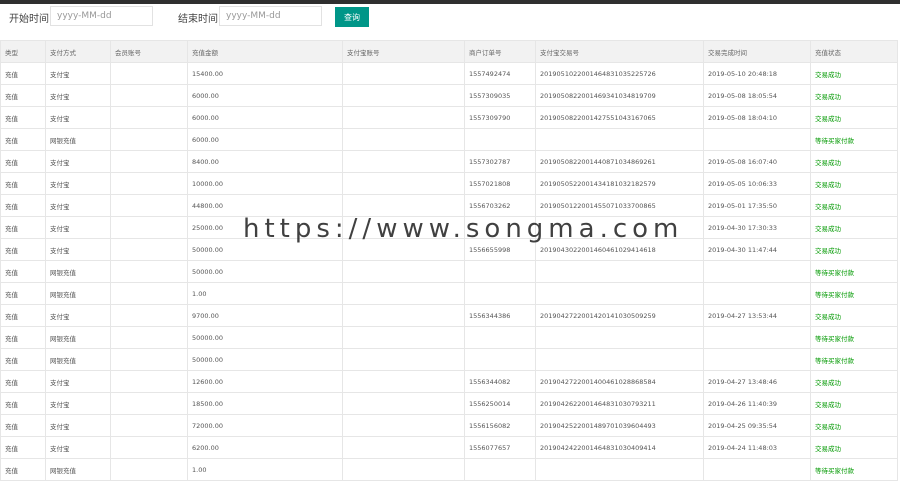 The height and width of the screenshot is (481, 900). I want to click on cell-trade: 2019042722001420141030509259, so click(619, 315).